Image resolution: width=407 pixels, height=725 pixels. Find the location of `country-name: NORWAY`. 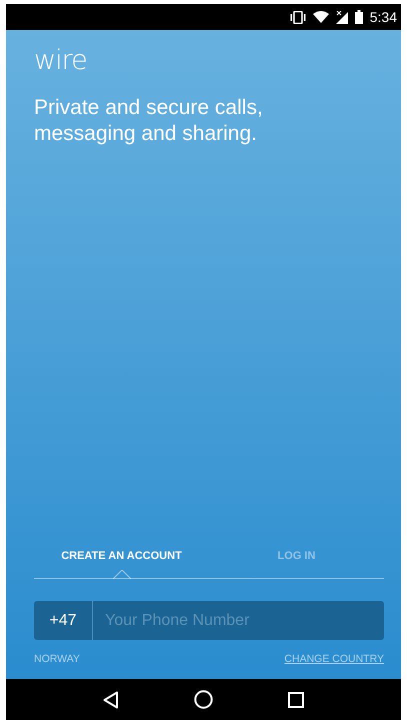

country-name: NORWAY is located at coordinates (57, 659).